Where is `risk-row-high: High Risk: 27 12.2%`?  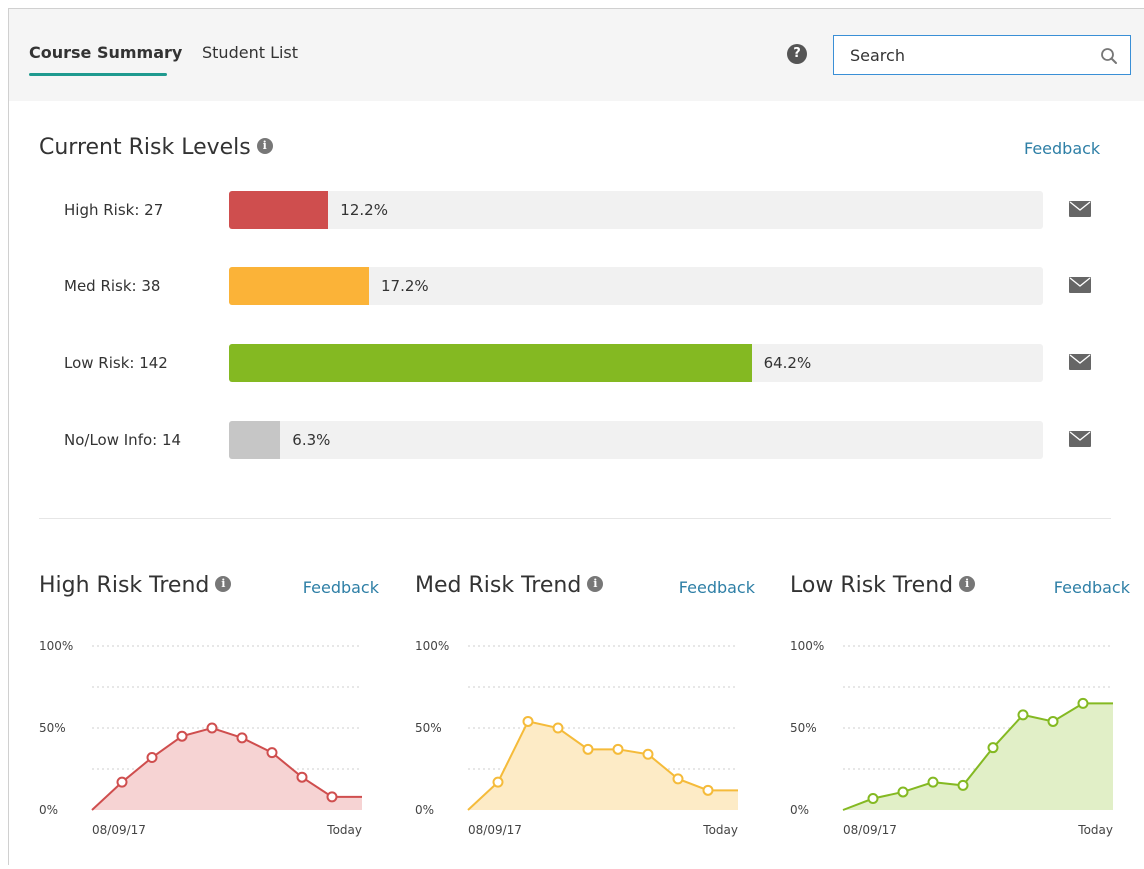
risk-row-high: High Risk: 27 12.2% is located at coordinates (576, 211).